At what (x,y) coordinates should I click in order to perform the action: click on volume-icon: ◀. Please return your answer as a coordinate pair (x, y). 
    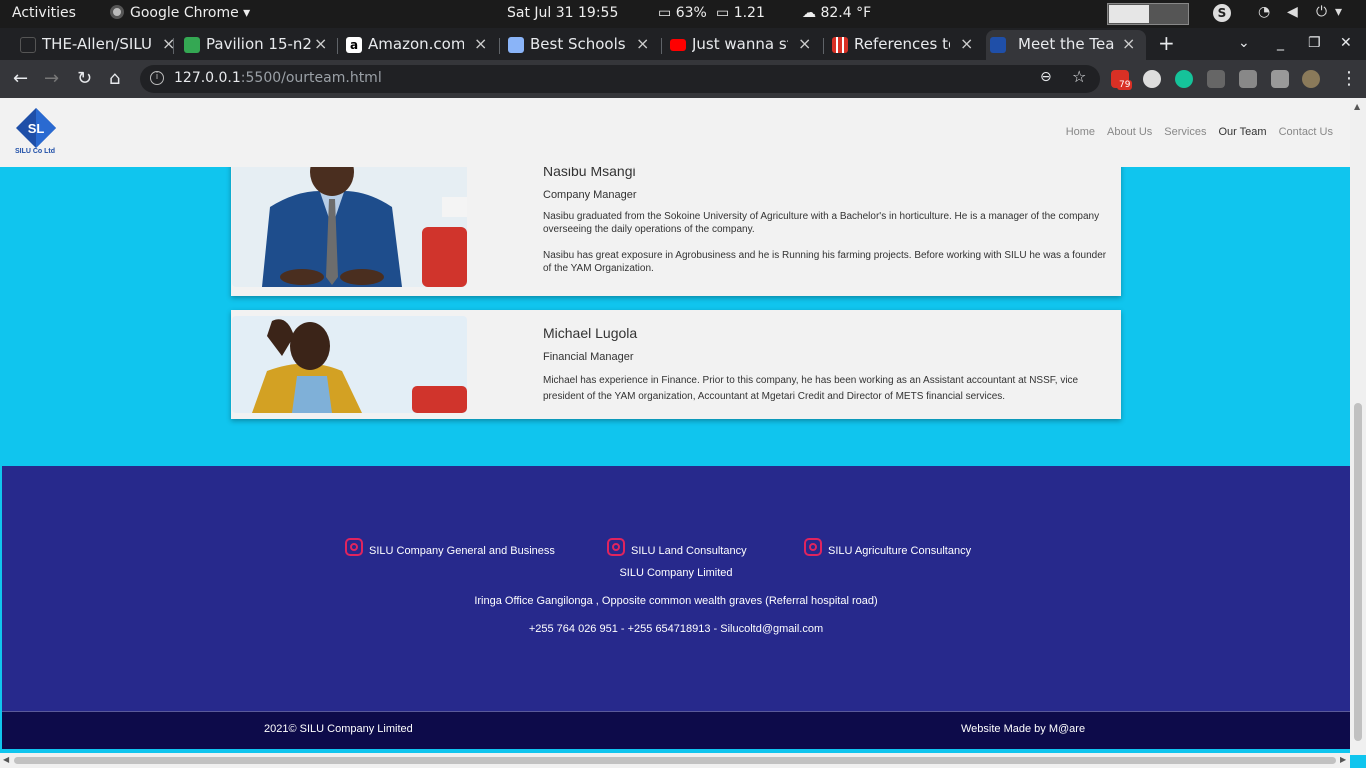
    Looking at the image, I should click on (1292, 12).